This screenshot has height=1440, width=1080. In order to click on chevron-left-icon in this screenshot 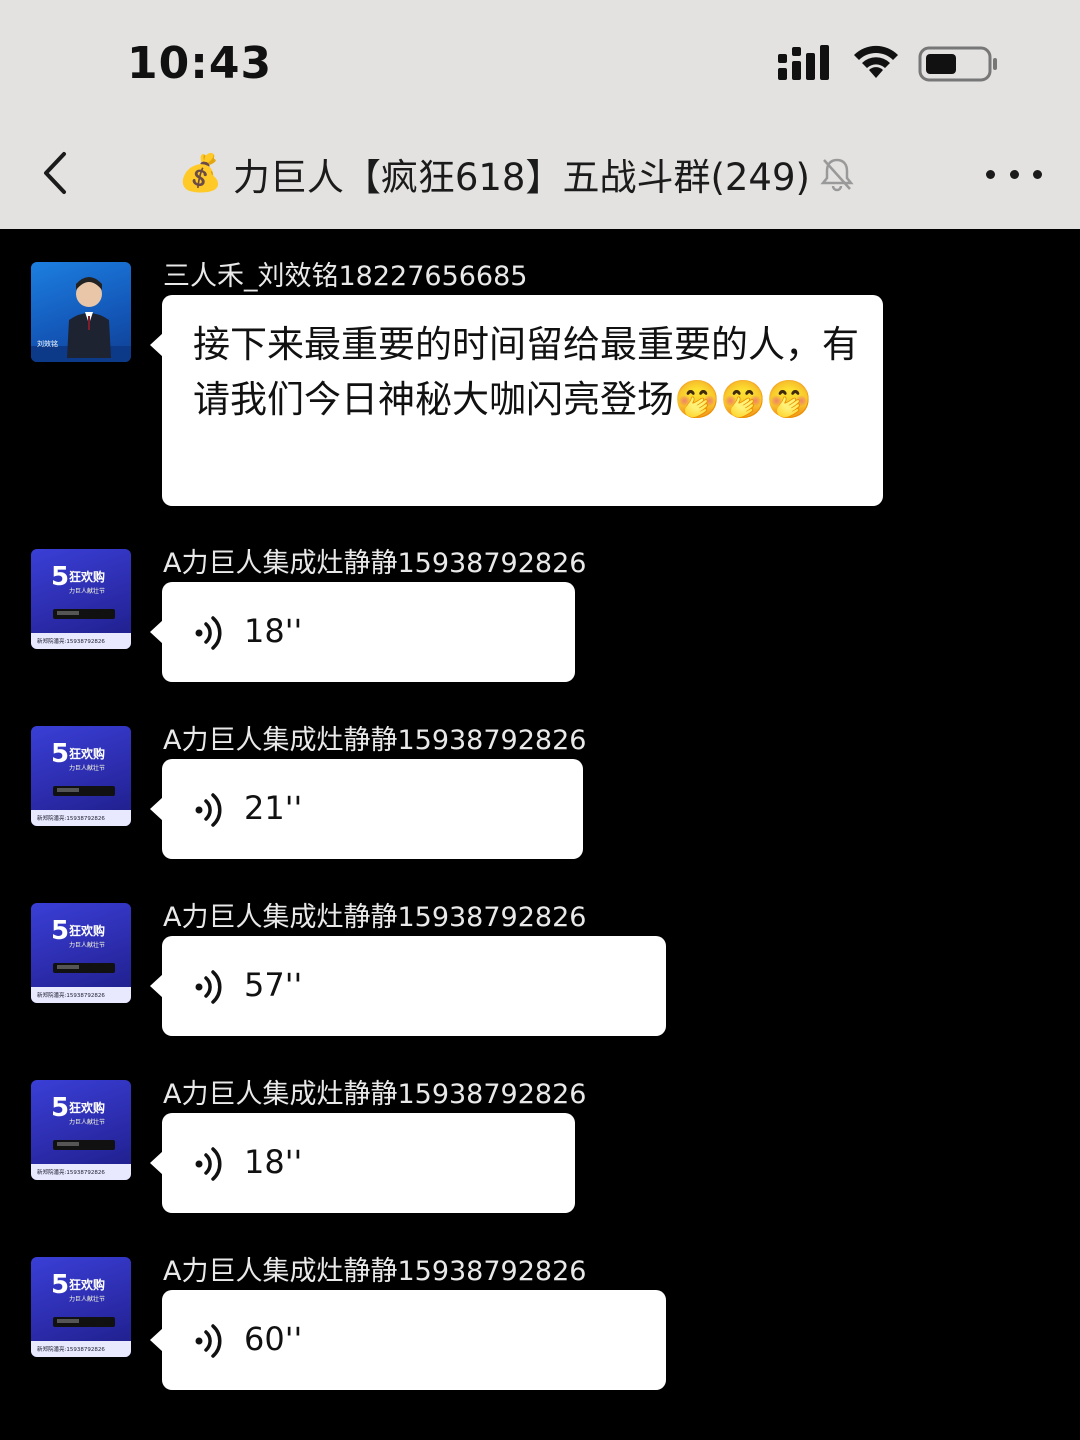, I will do `click(55, 173)`.